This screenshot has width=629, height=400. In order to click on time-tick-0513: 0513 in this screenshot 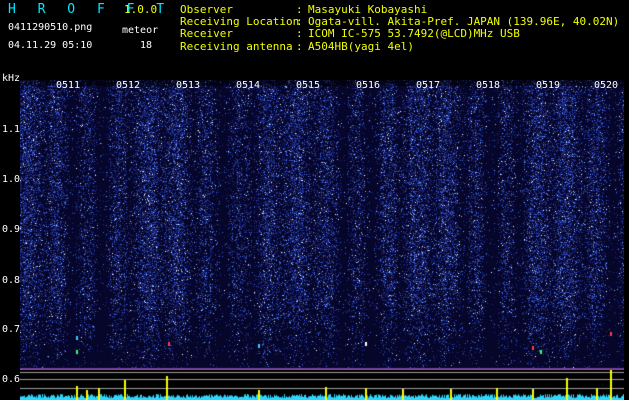, I will do `click(188, 85)`.